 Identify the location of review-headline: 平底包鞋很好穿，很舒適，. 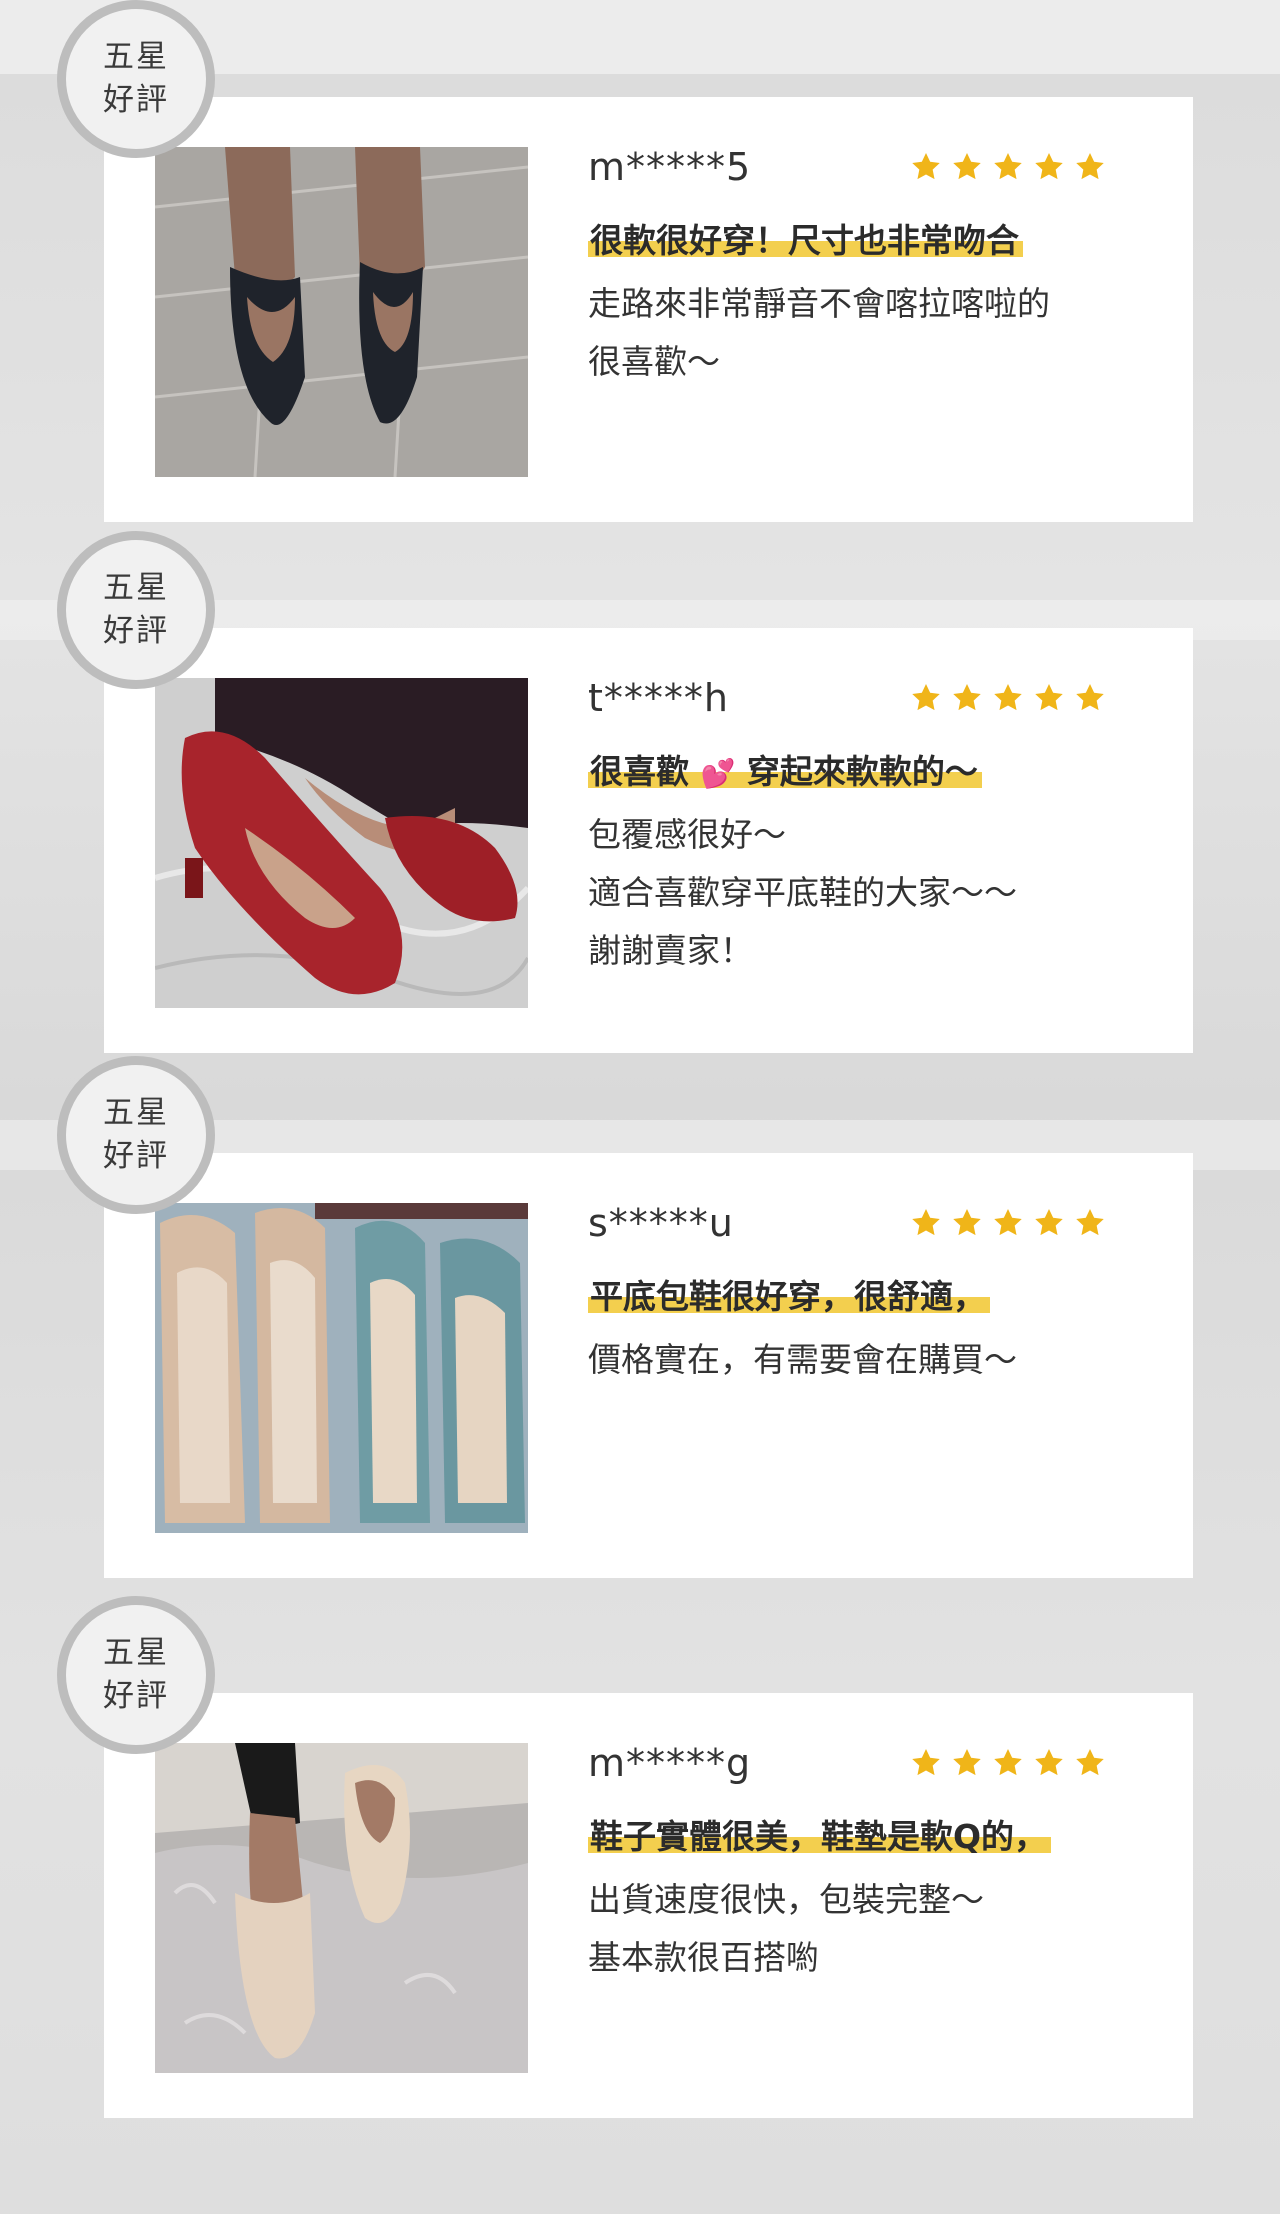
(789, 1297).